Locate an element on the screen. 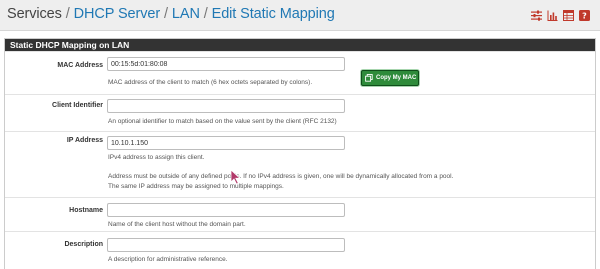 Image resolution: width=600 pixels, height=269 pixels. table-icon is located at coordinates (568, 15).